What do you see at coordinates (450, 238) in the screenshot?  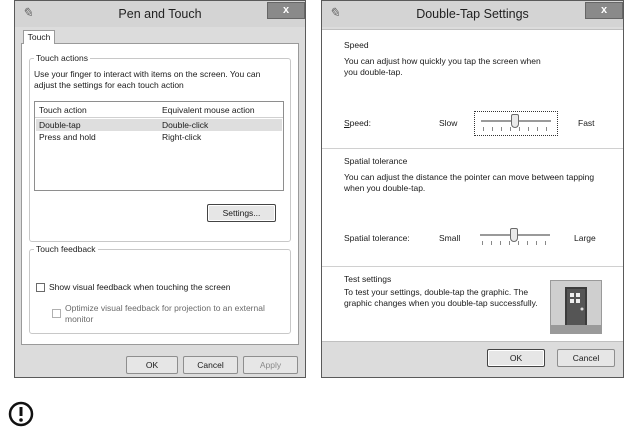 I see `spatial-tolerance-min-label: Small` at bounding box center [450, 238].